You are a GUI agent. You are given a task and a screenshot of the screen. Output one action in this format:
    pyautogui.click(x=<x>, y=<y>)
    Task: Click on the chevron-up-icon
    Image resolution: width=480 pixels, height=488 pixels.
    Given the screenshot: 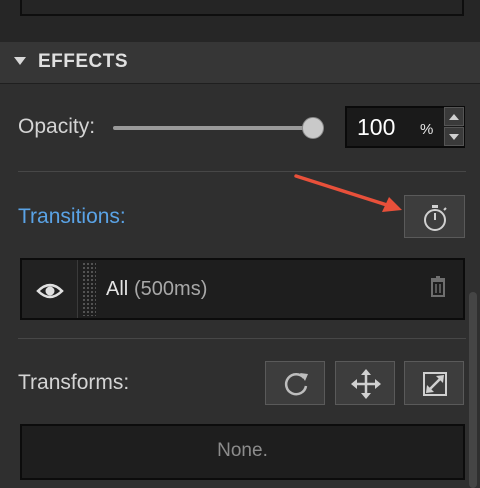 What is the action you would take?
    pyautogui.click(x=454, y=117)
    